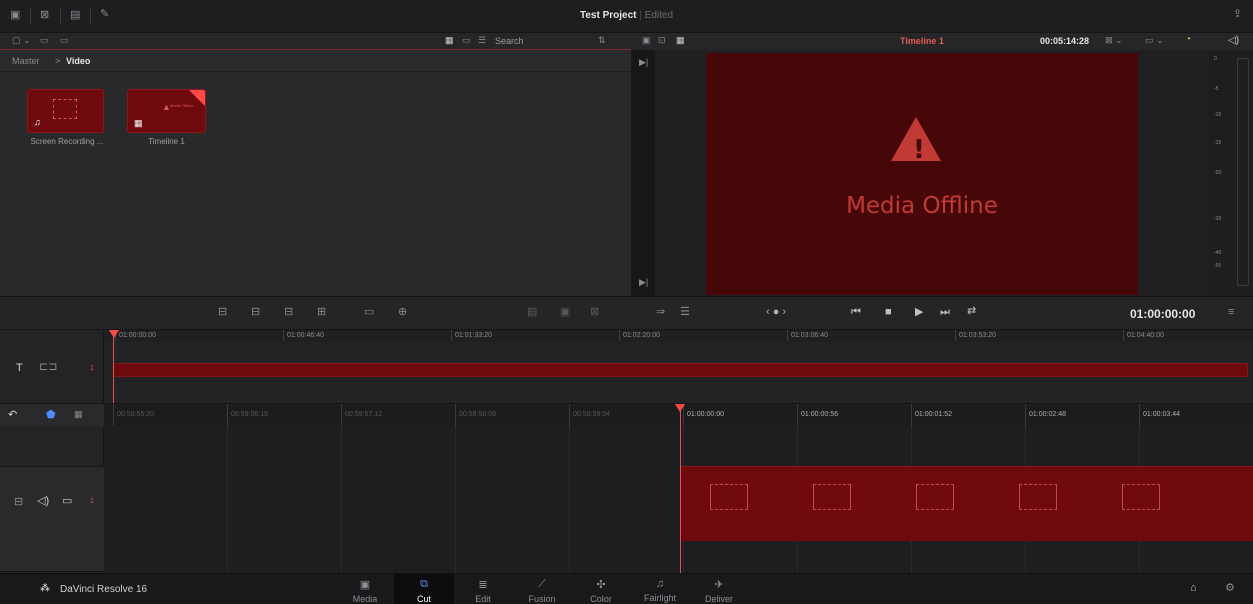  What do you see at coordinates (1231, 312) in the screenshot?
I see `menu-icon: ≡` at bounding box center [1231, 312].